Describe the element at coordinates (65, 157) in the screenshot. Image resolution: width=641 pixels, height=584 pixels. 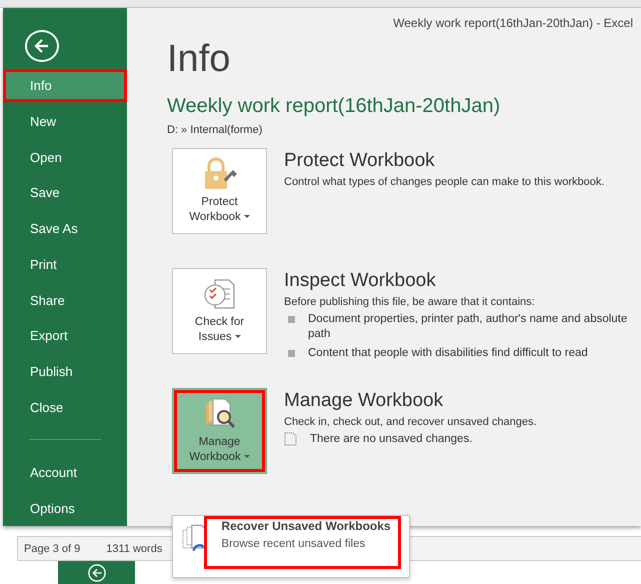
I see `menu-item: Open` at that location.